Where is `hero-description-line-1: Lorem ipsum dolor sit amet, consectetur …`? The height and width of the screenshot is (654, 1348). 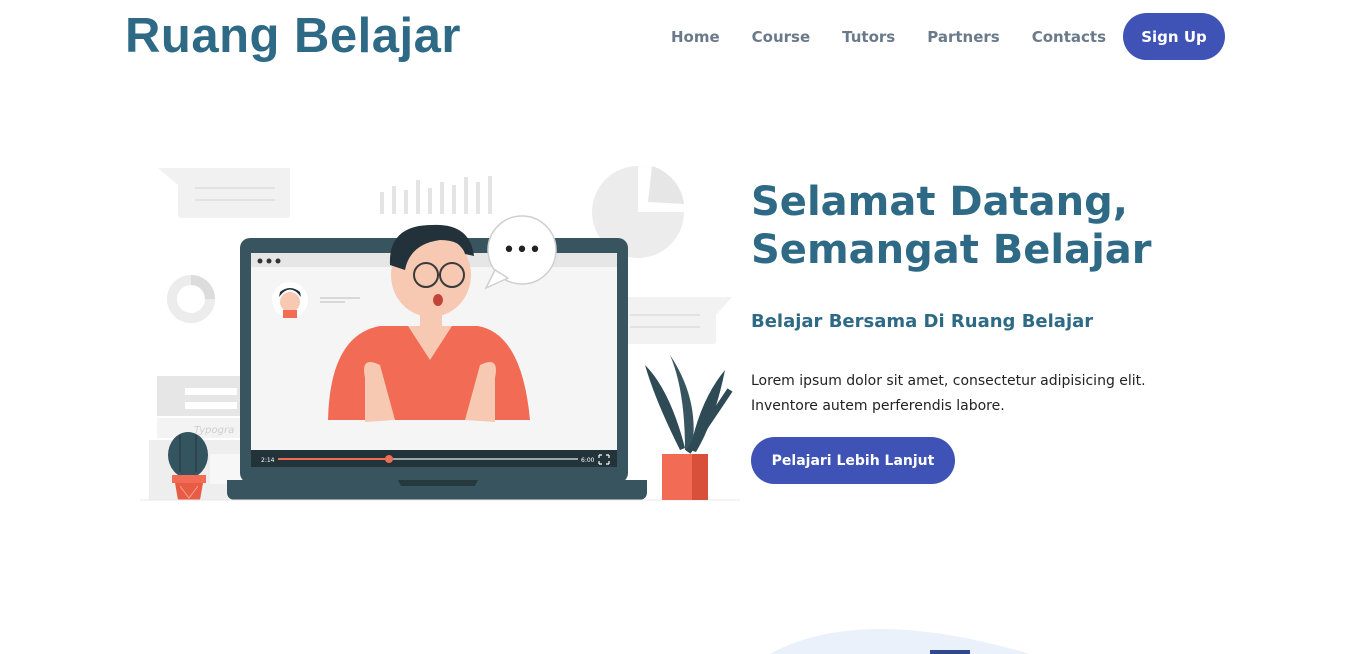
hero-description-line-1: Lorem ipsum dolor sit amet, consectetur … is located at coordinates (948, 381).